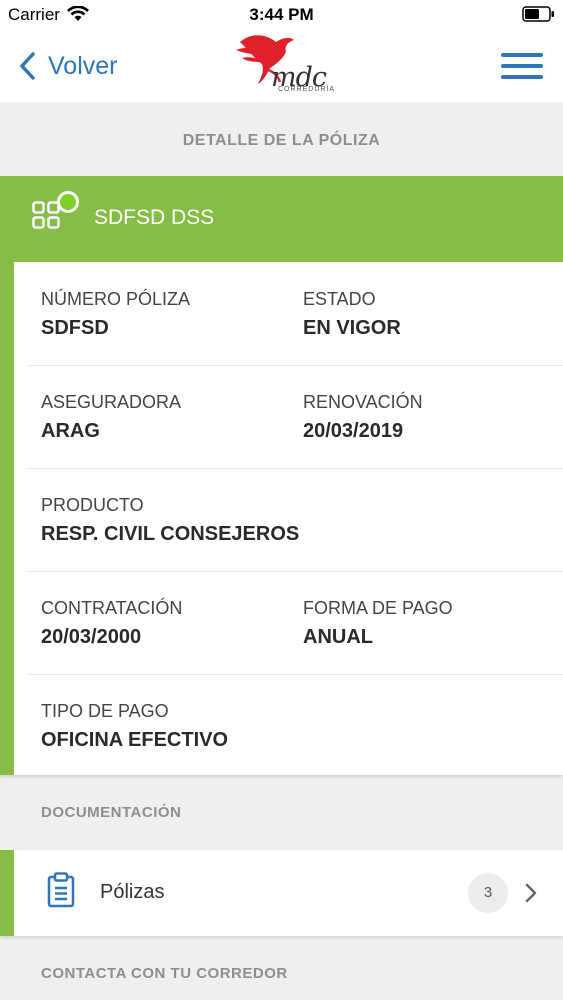 This screenshot has height=1000, width=563. Describe the element at coordinates (27, 66) in the screenshot. I see `chevron-left-icon` at that location.